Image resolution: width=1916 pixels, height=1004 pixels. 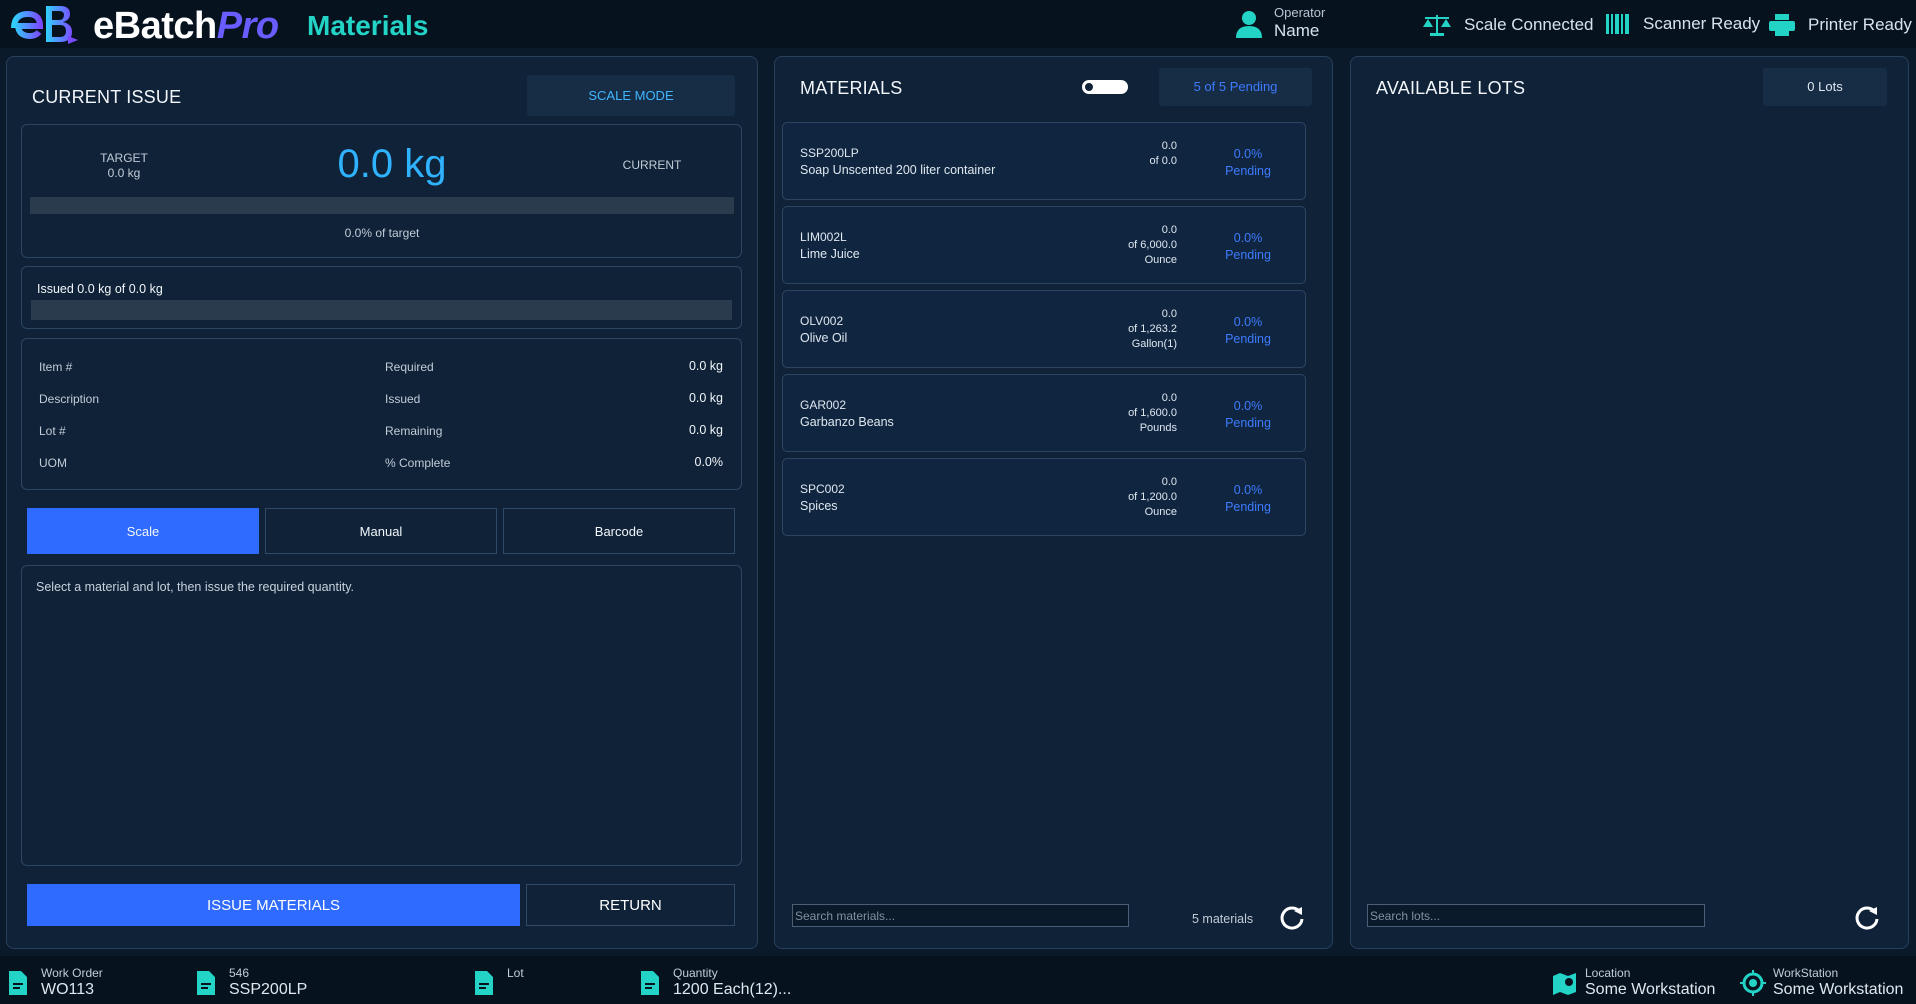 What do you see at coordinates (68, 989) in the screenshot?
I see `work-order-value: WO113` at bounding box center [68, 989].